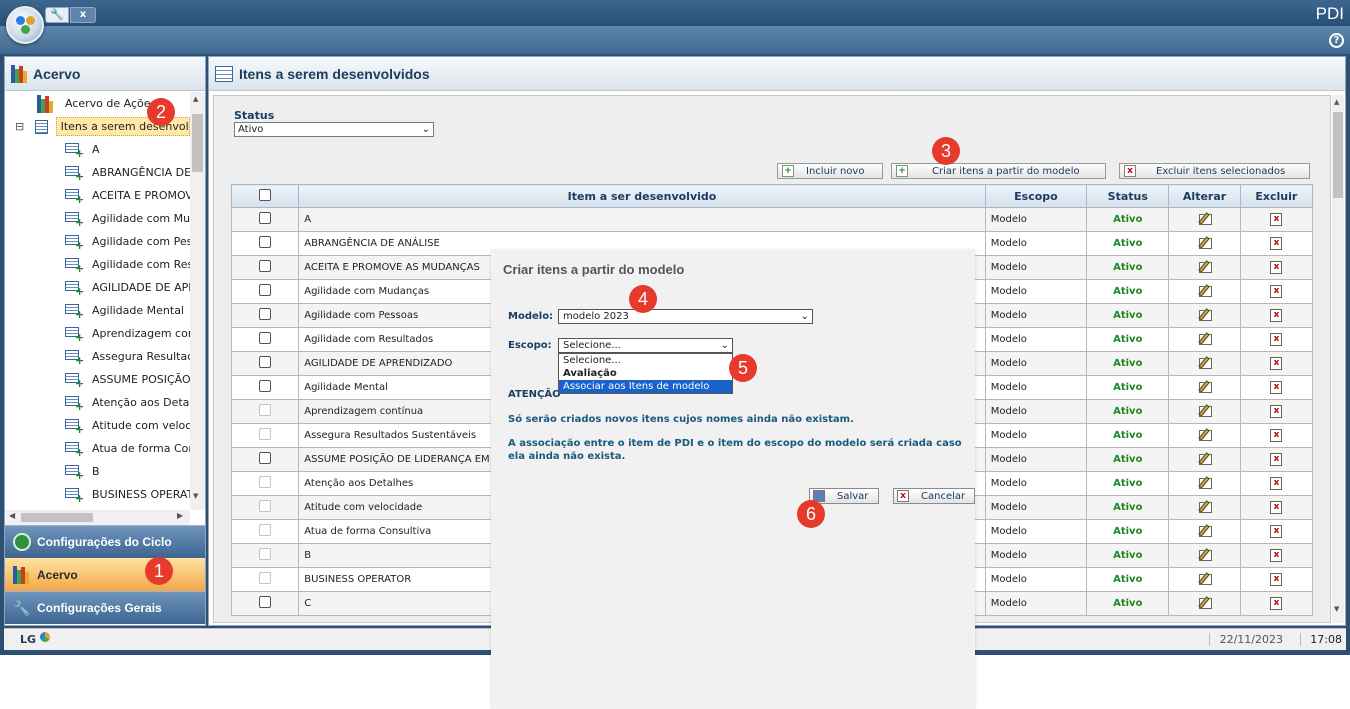  Describe the element at coordinates (97, 218) in the screenshot. I see `tree-item: + Agilidade com Mudanças` at that location.